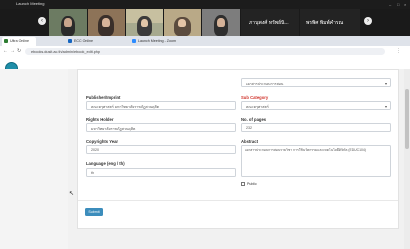 The width and height of the screenshot is (410, 249). Describe the element at coordinates (391, 4) in the screenshot. I see `minimize-icon: –` at that location.